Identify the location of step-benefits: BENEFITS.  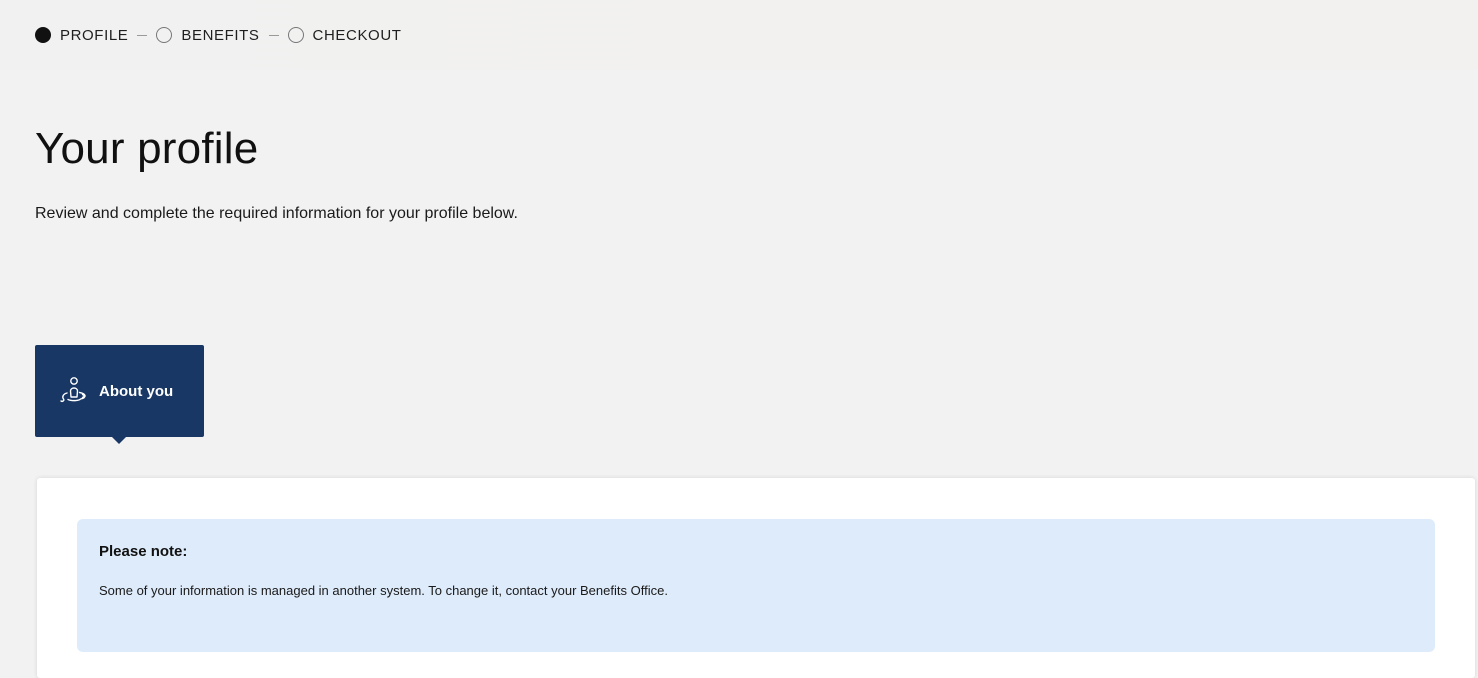
(207, 35).